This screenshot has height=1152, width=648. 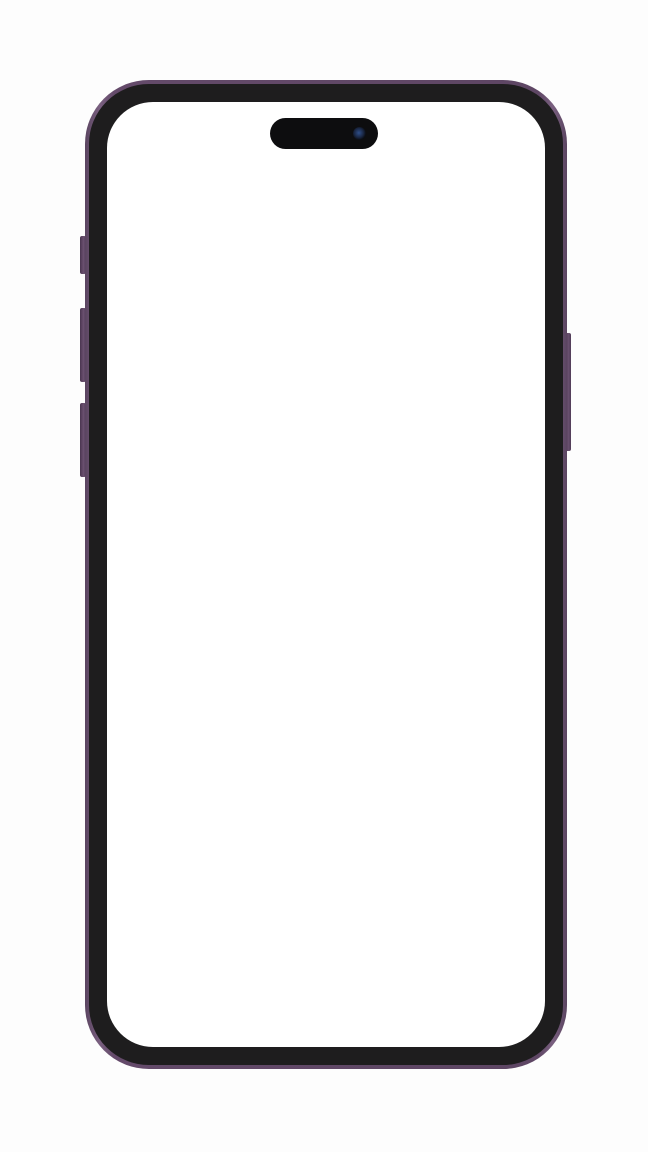 What do you see at coordinates (324, 133) in the screenshot?
I see `dynamic-island` at bounding box center [324, 133].